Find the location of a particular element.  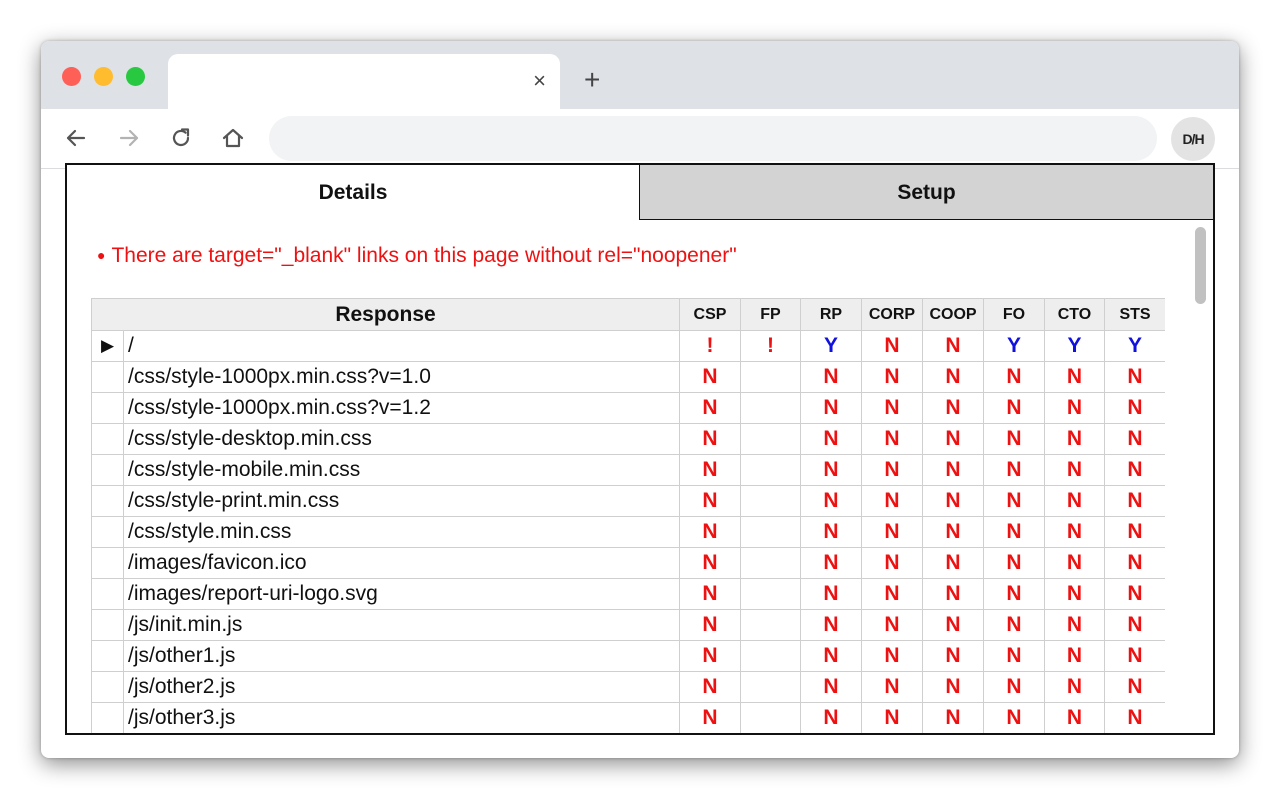

header-status-cell: ! is located at coordinates (710, 346).